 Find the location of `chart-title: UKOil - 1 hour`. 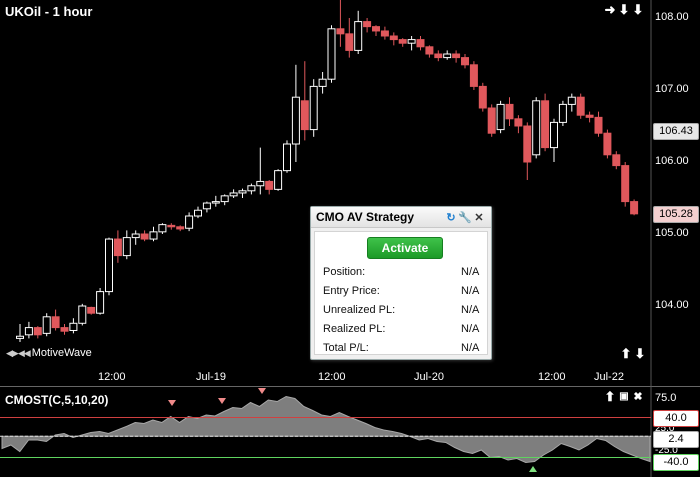

chart-title: UKOil - 1 hour is located at coordinates (49, 11).